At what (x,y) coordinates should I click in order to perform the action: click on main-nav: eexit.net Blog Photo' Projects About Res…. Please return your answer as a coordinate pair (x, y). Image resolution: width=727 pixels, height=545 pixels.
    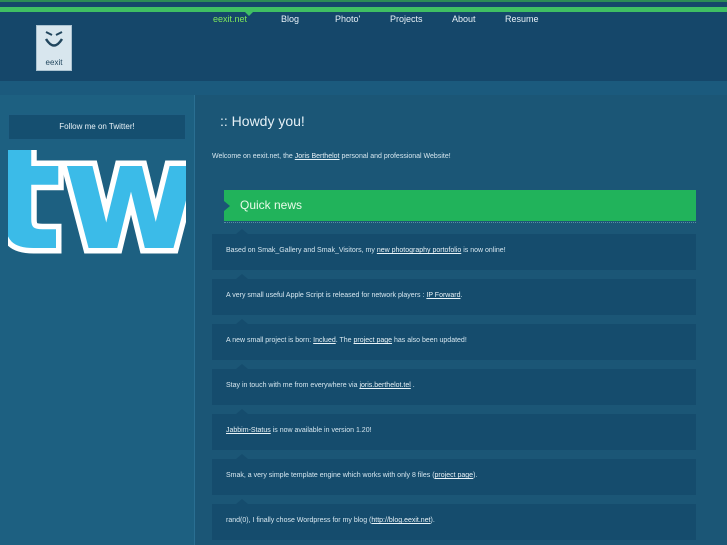
    Looking at the image, I should click on (363, 21).